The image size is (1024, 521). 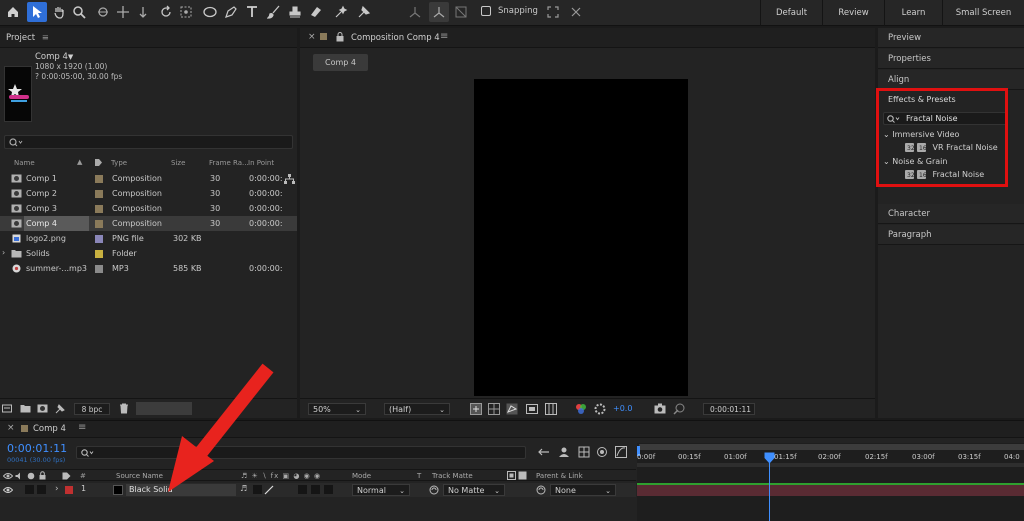 I want to click on work-area-bar, so click(x=831, y=447).